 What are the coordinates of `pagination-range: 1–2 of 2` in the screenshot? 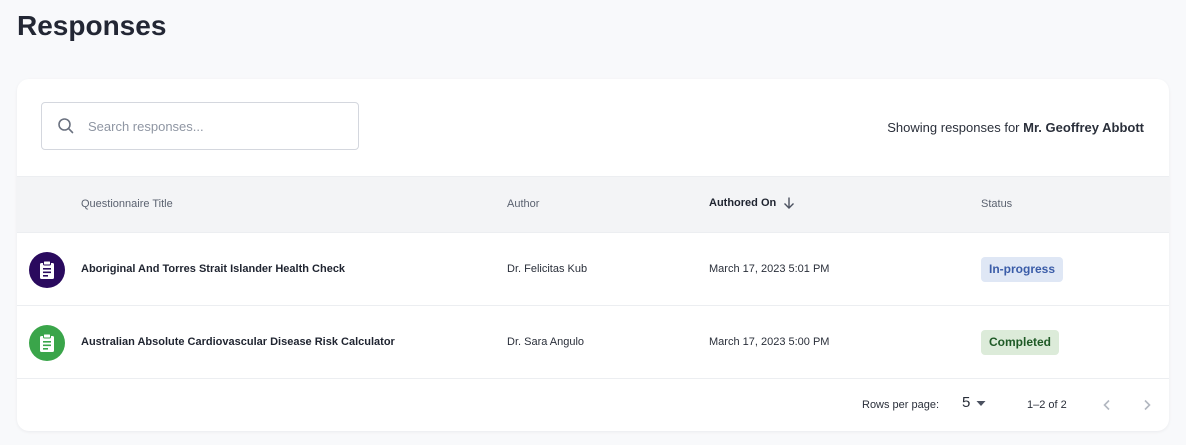 It's located at (1047, 405).